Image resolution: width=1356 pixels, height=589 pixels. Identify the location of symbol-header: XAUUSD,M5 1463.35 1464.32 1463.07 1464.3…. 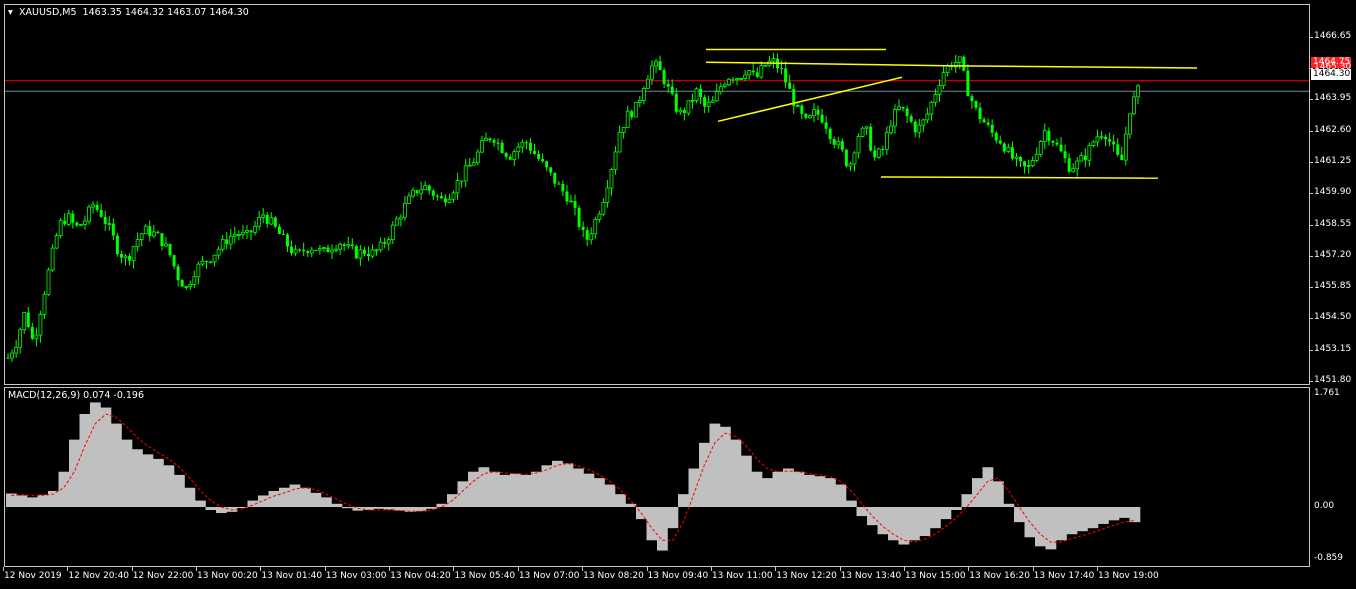
(134, 12).